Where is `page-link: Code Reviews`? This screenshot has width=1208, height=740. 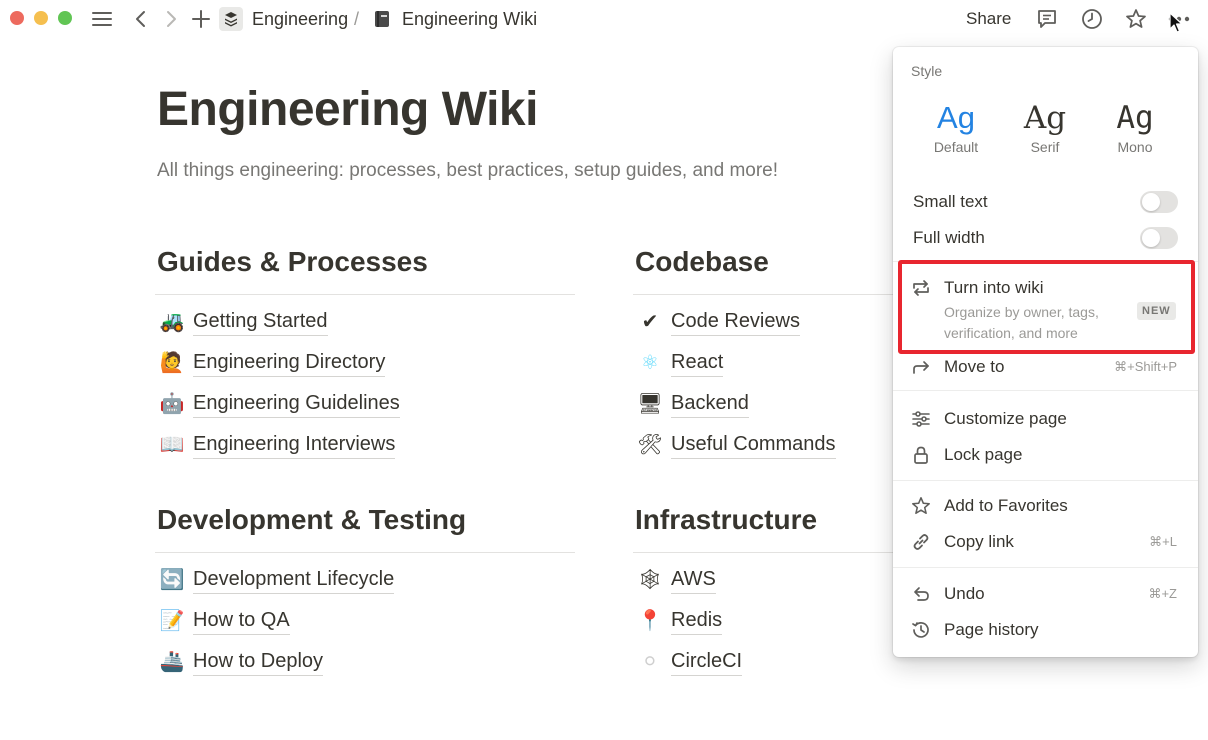 page-link: Code Reviews is located at coordinates (735, 322).